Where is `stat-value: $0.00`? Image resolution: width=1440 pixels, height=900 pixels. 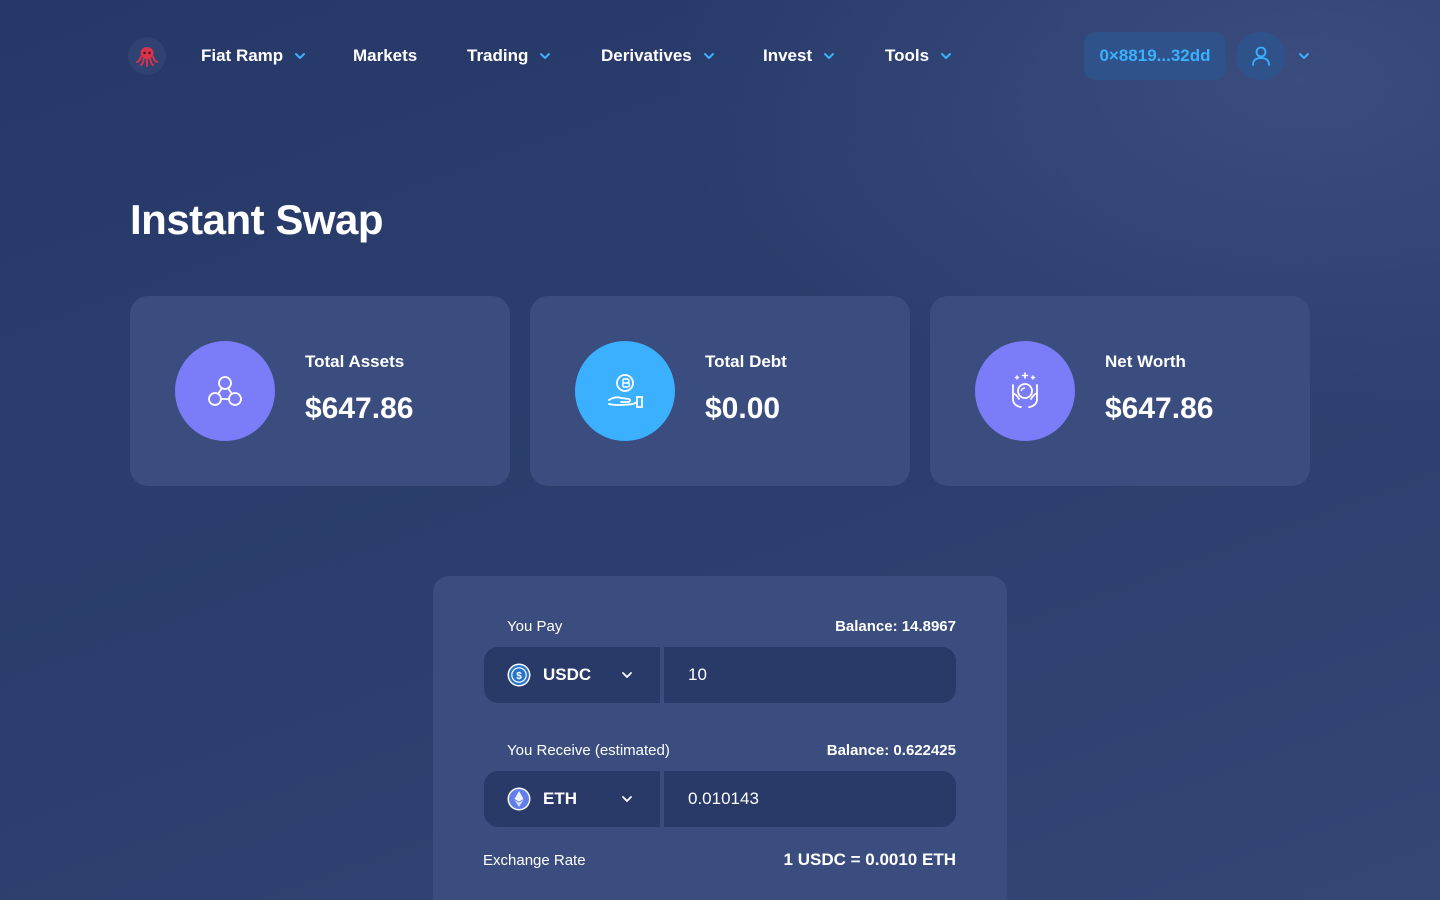 stat-value: $0.00 is located at coordinates (743, 408).